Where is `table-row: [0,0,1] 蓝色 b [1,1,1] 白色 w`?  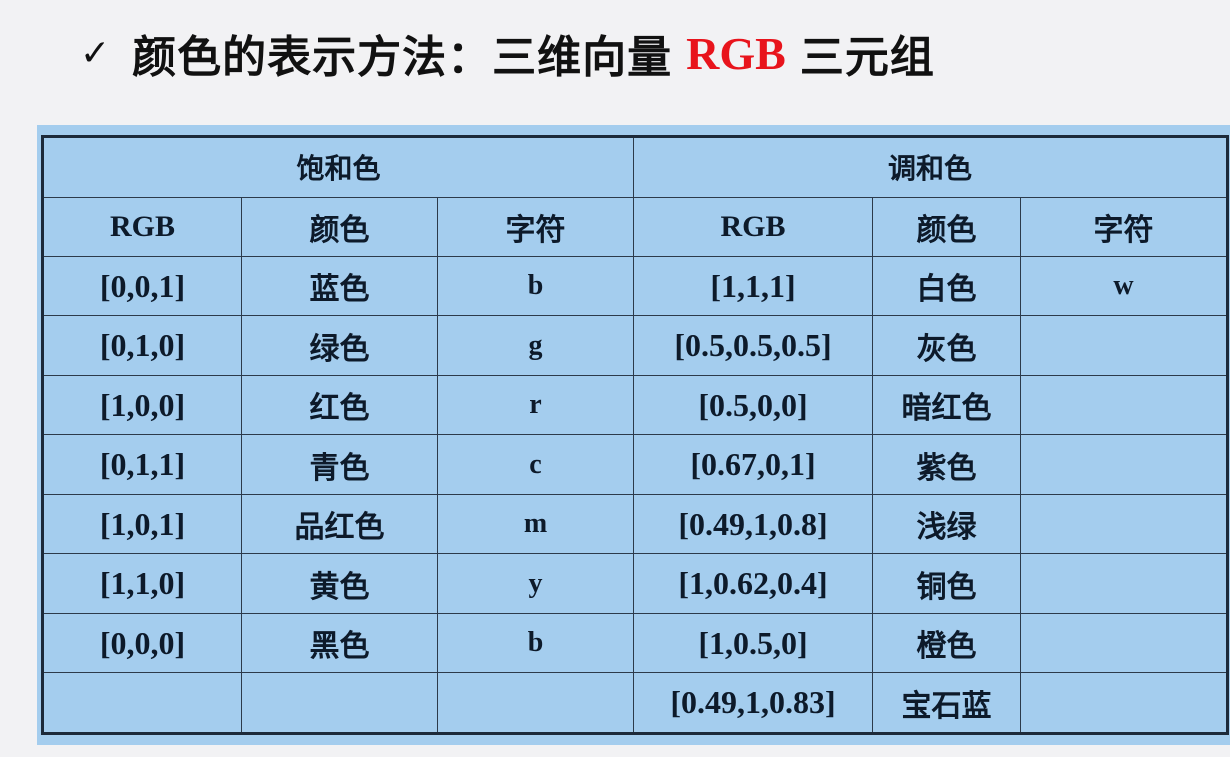
table-row: [0,0,1] 蓝色 b [1,1,1] 白色 w is located at coordinates (635, 286).